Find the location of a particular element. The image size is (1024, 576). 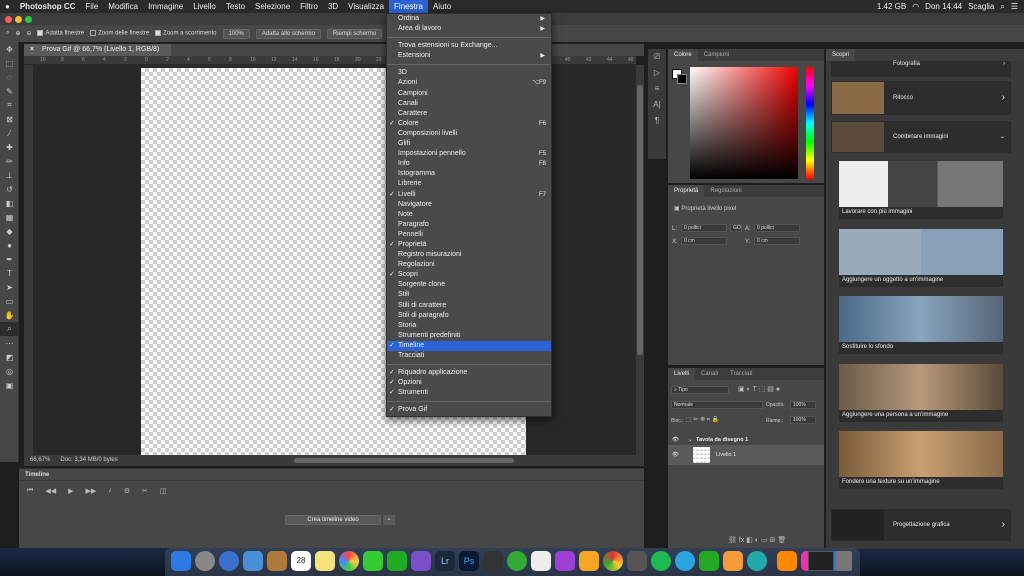

width-field: 0 pollici is located at coordinates (704, 228).